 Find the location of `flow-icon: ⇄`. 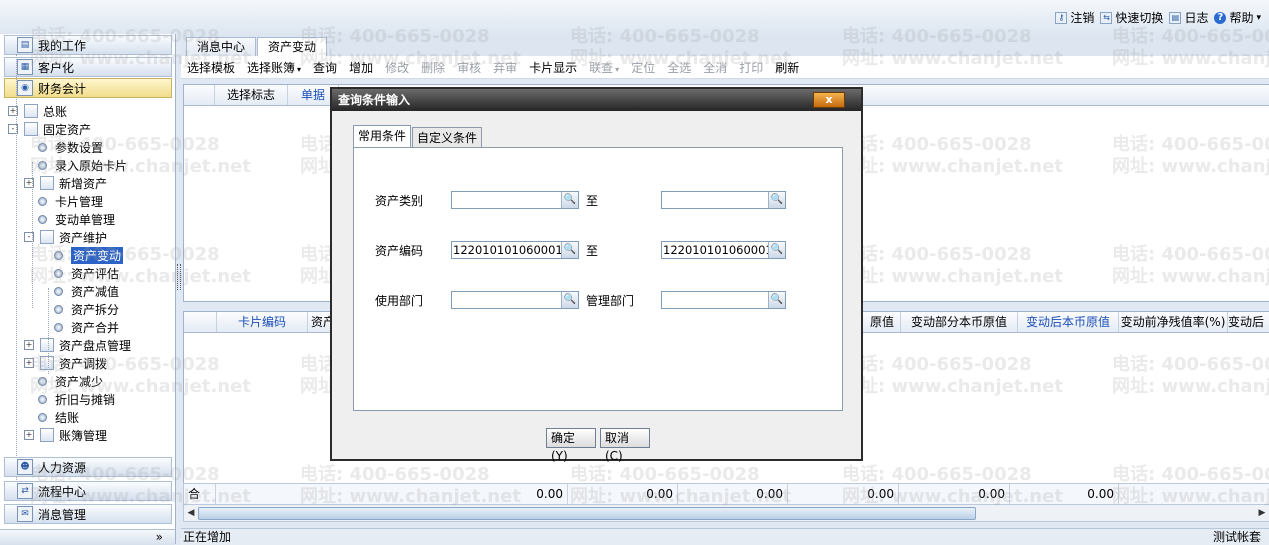

flow-icon: ⇄ is located at coordinates (25, 491).